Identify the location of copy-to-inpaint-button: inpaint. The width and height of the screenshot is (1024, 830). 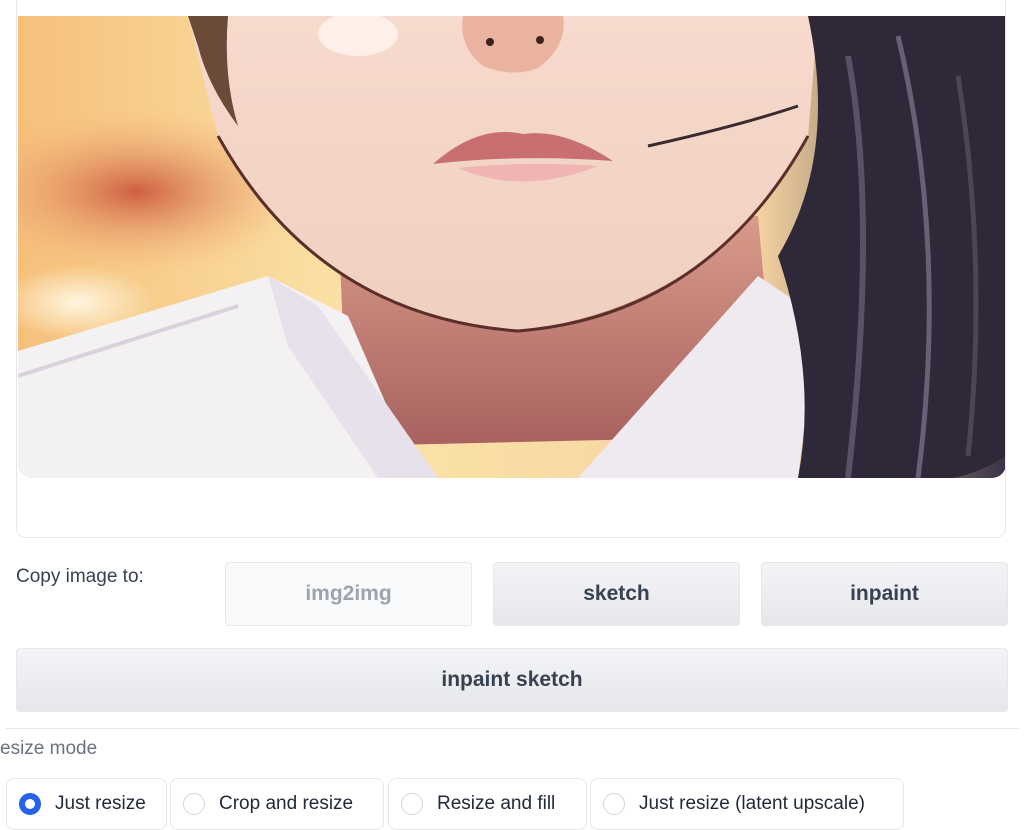
(884, 594).